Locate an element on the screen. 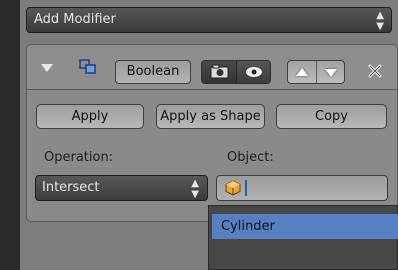 The width and height of the screenshot is (398, 270). add-modifier-dropdown: Add Modifier ▲ ▼ is located at coordinates (209, 20).